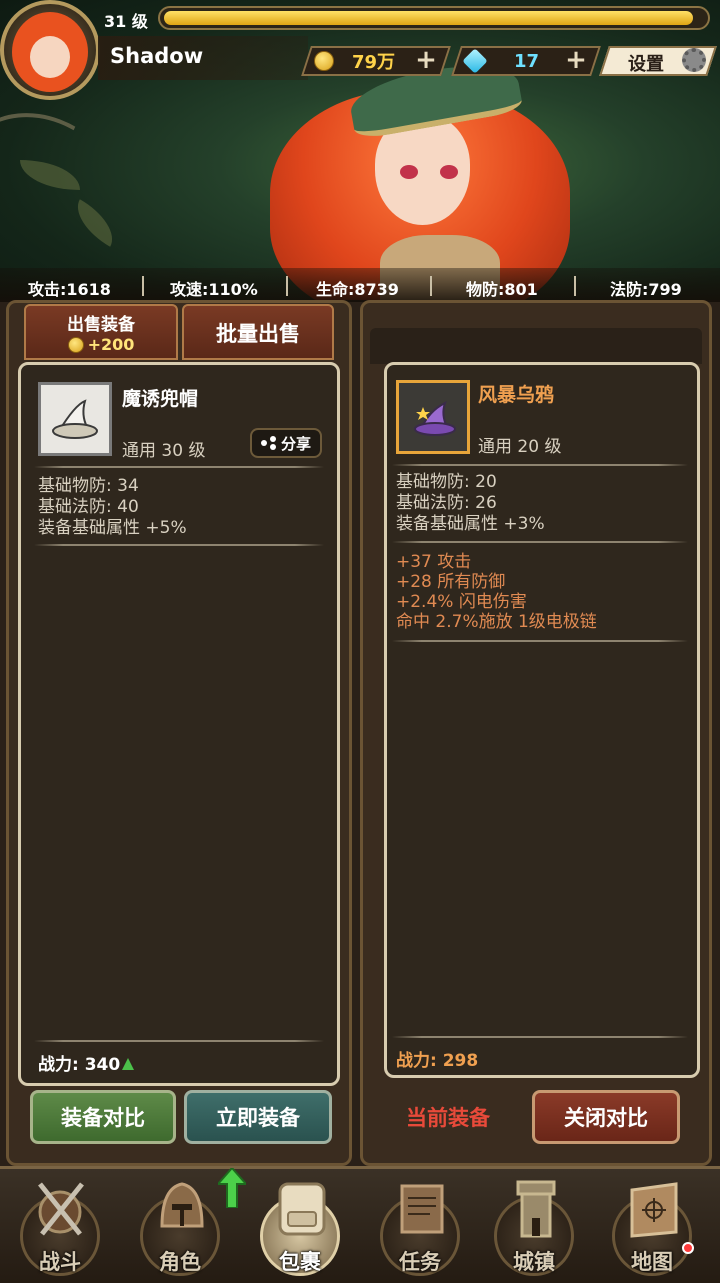 The height and width of the screenshot is (1283, 720). What do you see at coordinates (126, 21) in the screenshot?
I see `player-level: 31 级` at bounding box center [126, 21].